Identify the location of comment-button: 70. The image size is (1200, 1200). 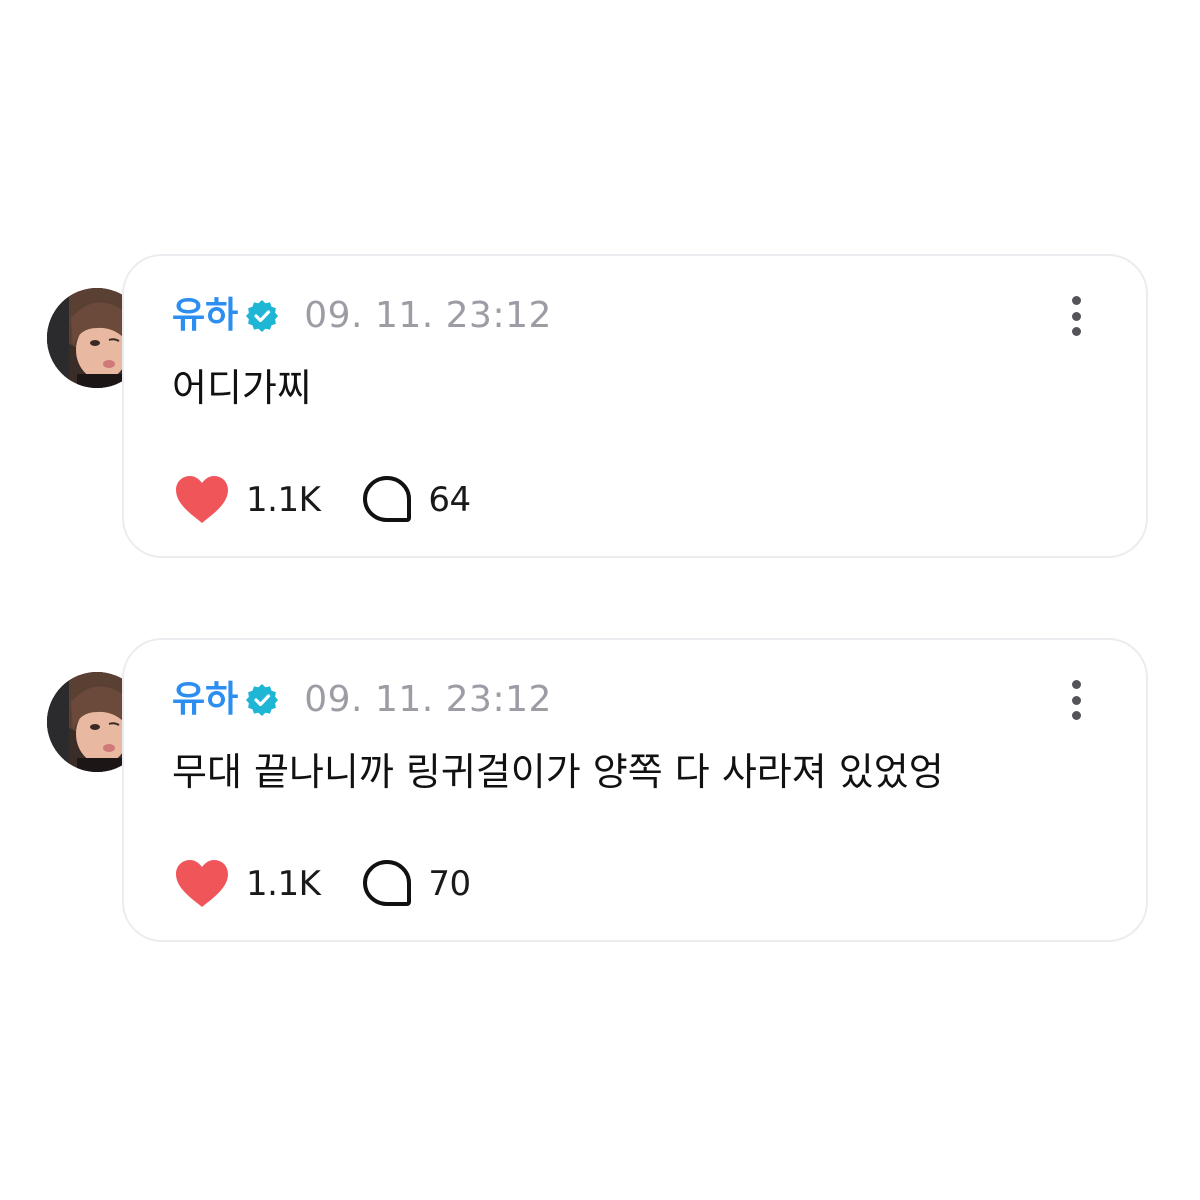
(416, 884).